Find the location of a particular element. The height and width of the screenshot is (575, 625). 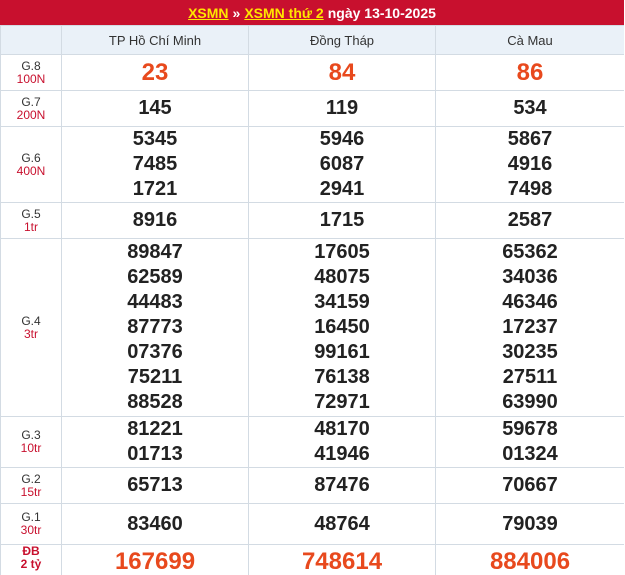

winning-number: 86 is located at coordinates (530, 72).